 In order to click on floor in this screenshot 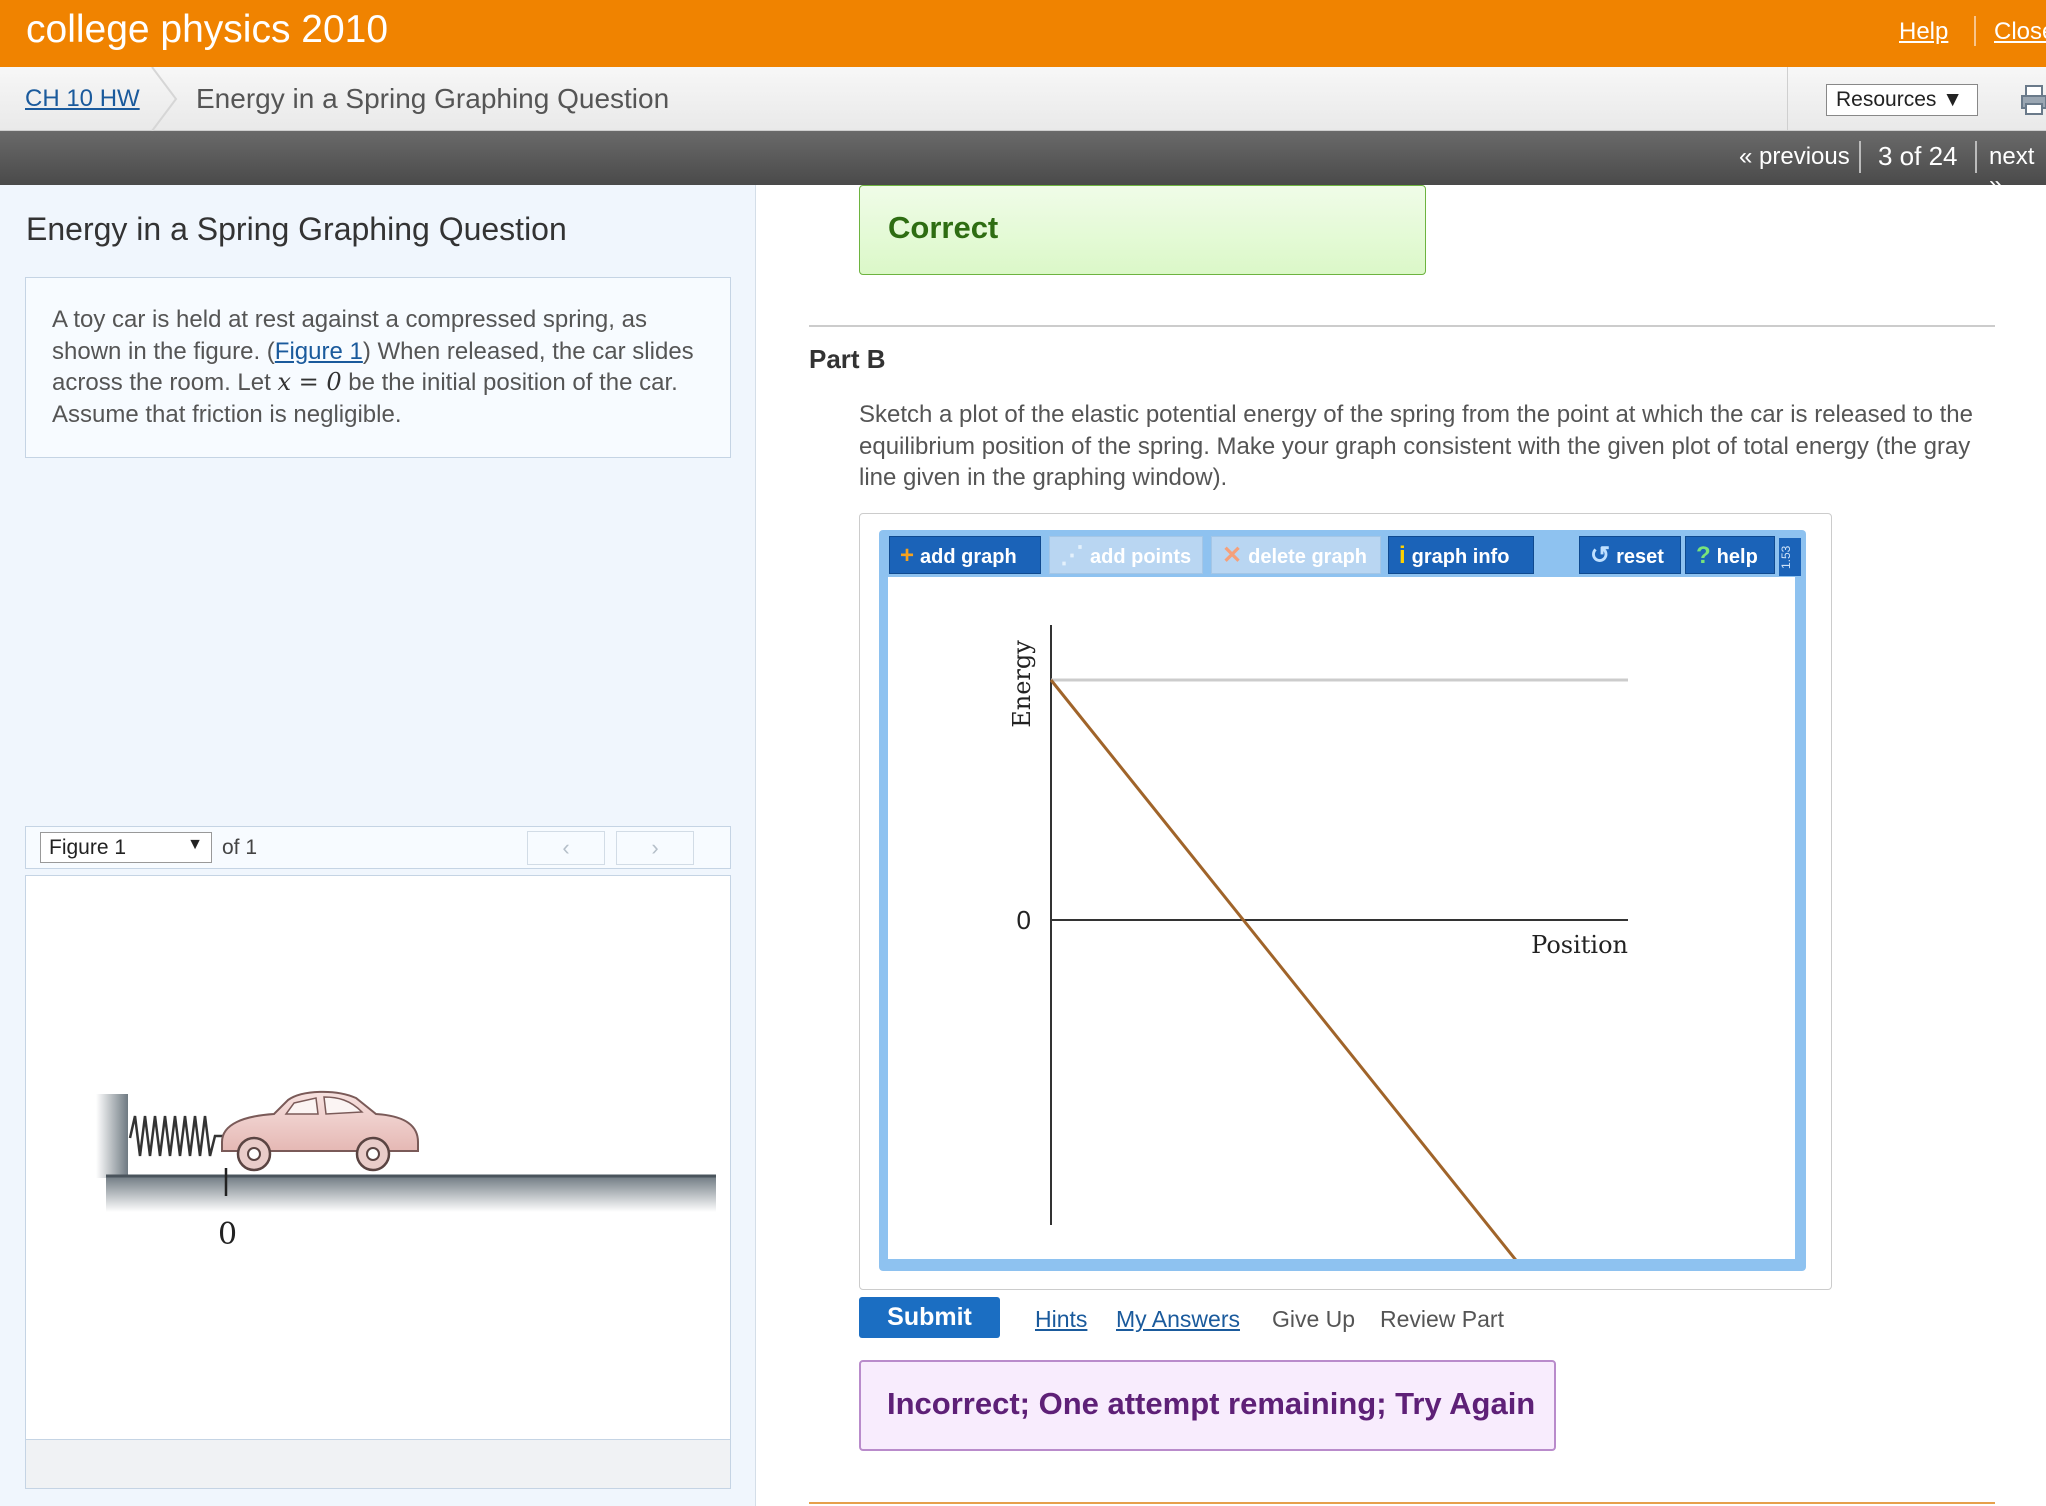, I will do `click(411, 1194)`.